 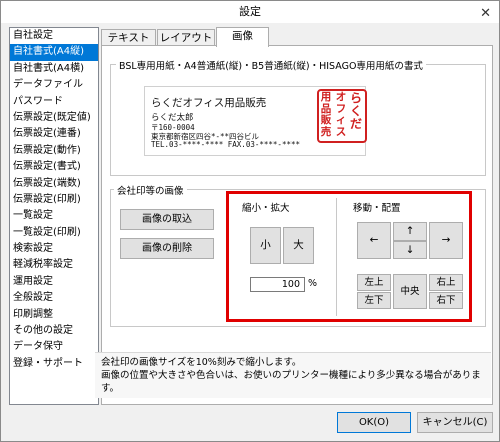 I want to click on percent-unit: %, so click(x=313, y=283).